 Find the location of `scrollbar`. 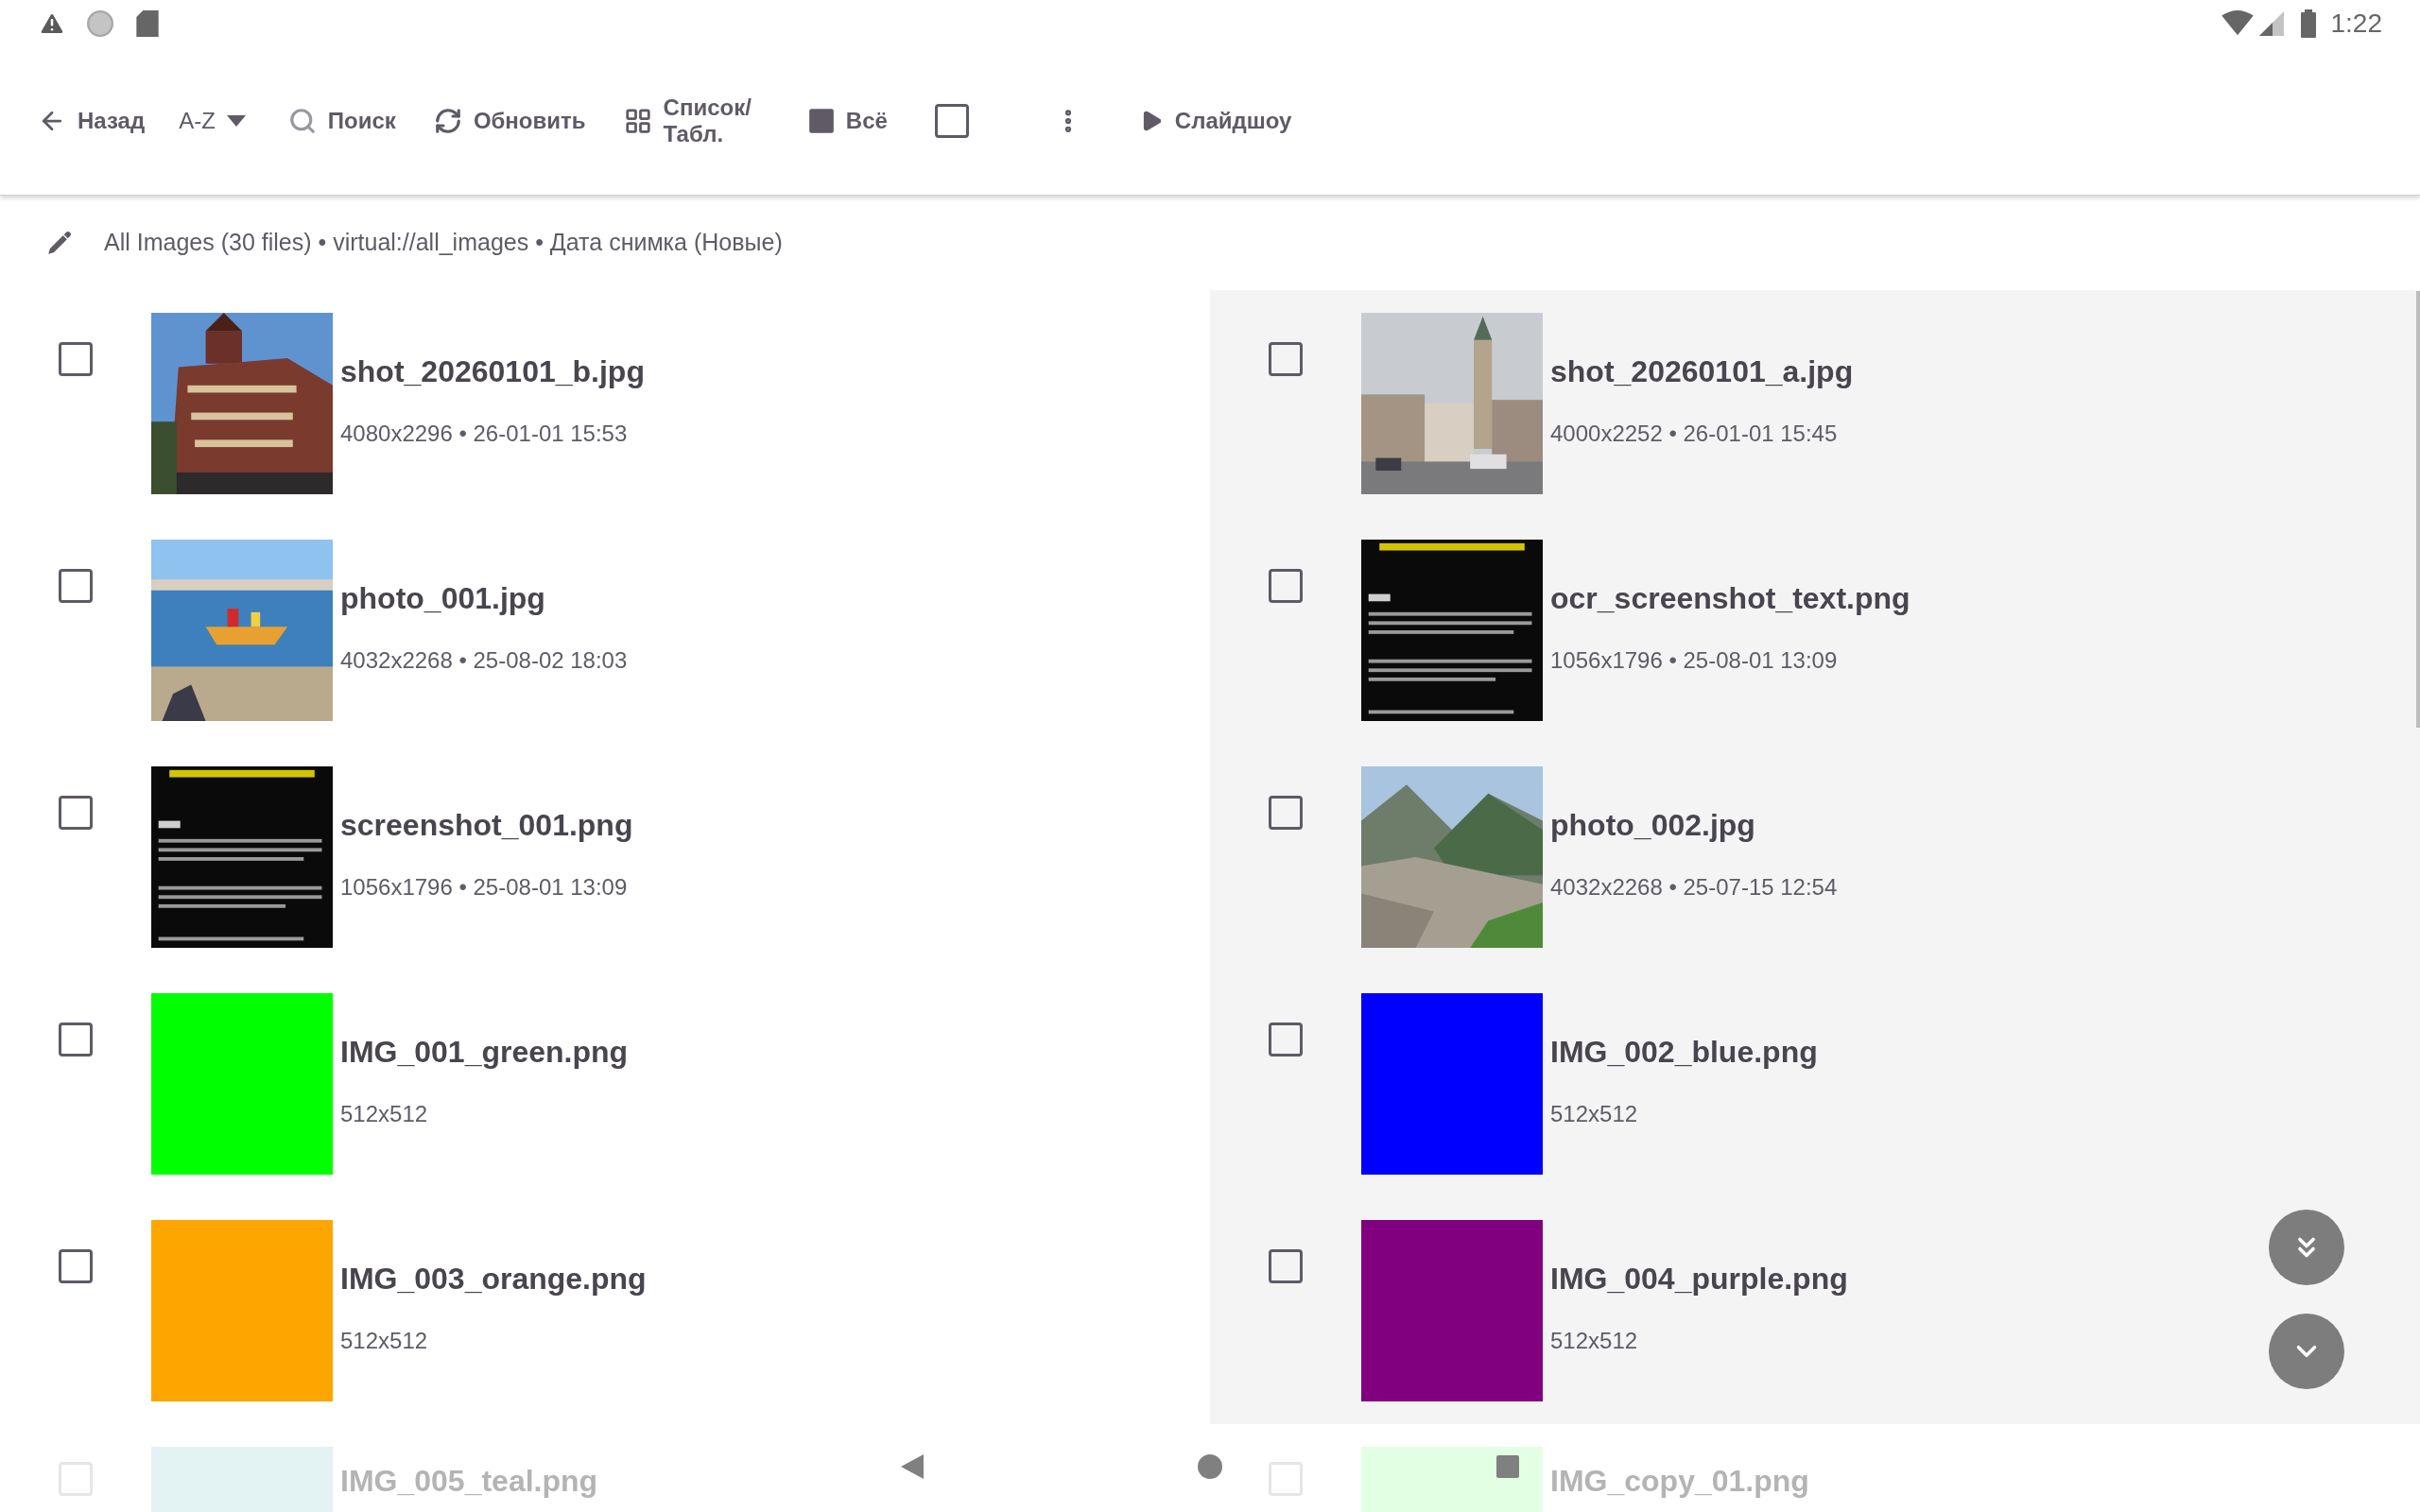

scrollbar is located at coordinates (2418, 509).